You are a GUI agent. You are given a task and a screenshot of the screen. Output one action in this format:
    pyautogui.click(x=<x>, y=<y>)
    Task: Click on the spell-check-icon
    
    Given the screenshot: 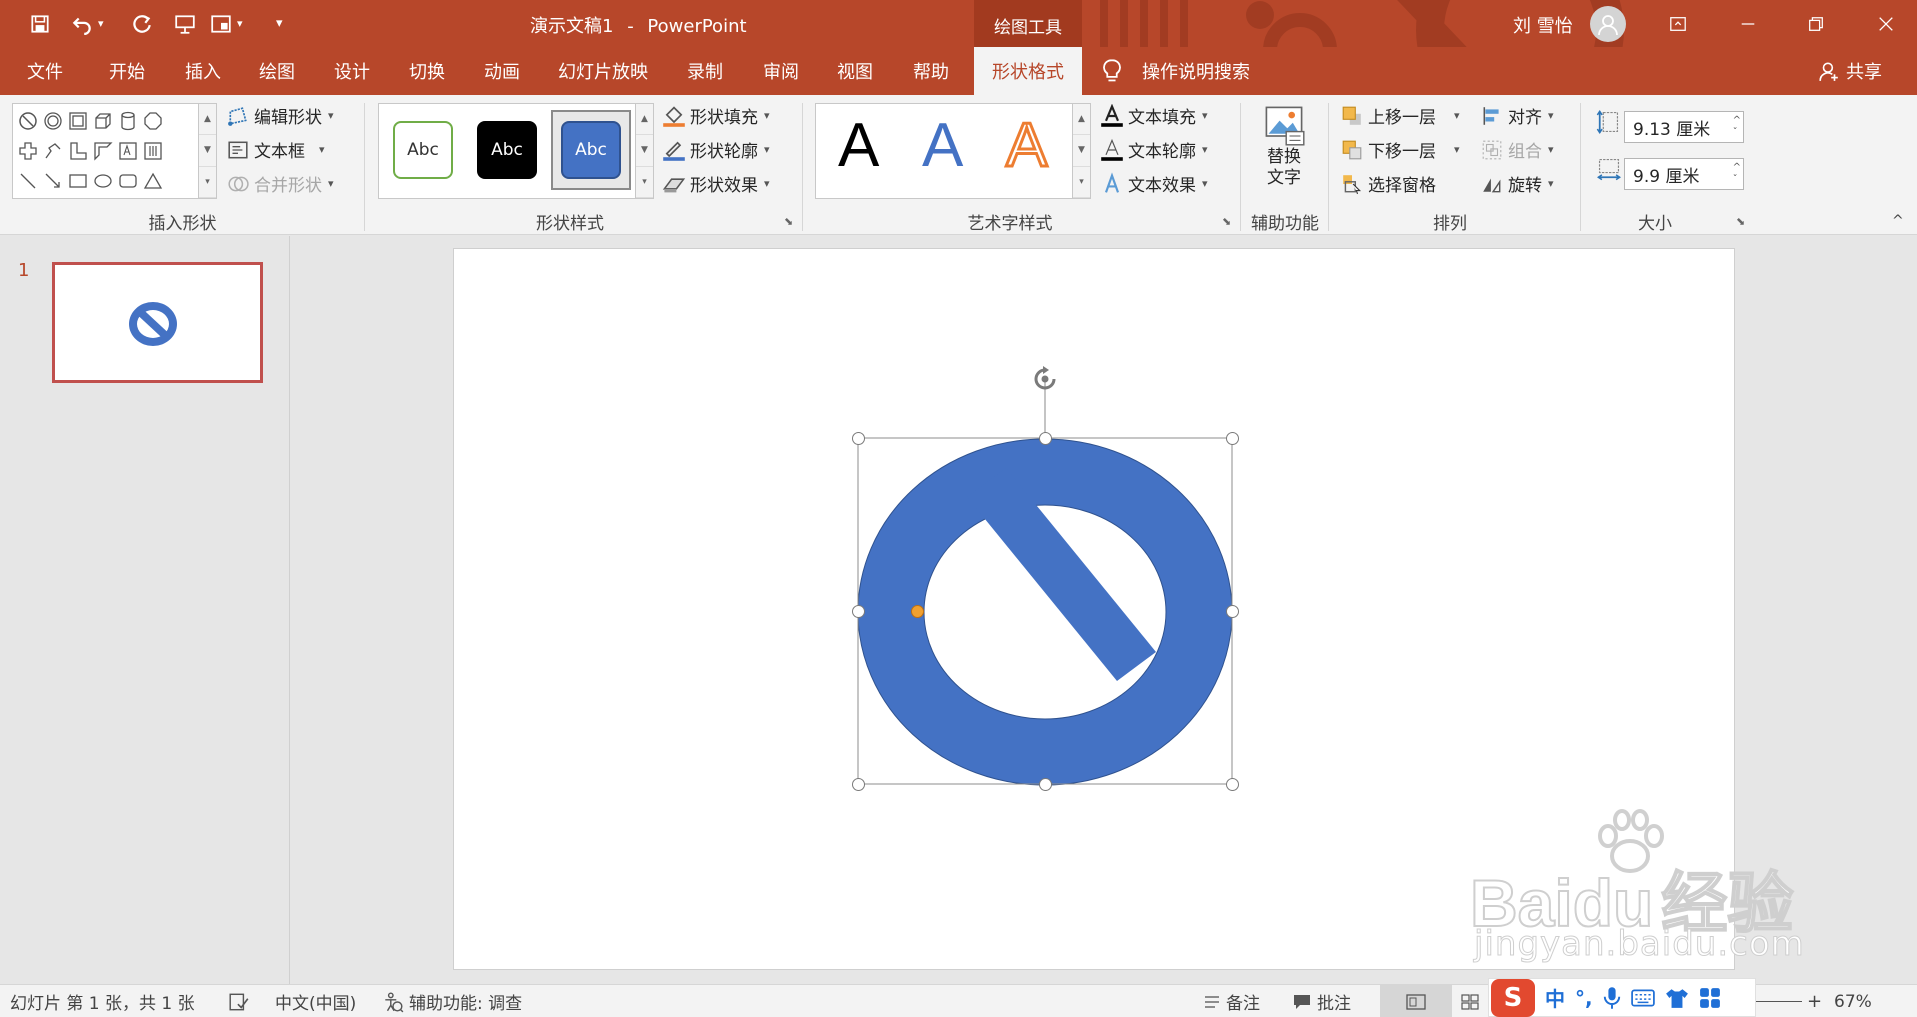 What is the action you would take?
    pyautogui.click(x=239, y=1001)
    